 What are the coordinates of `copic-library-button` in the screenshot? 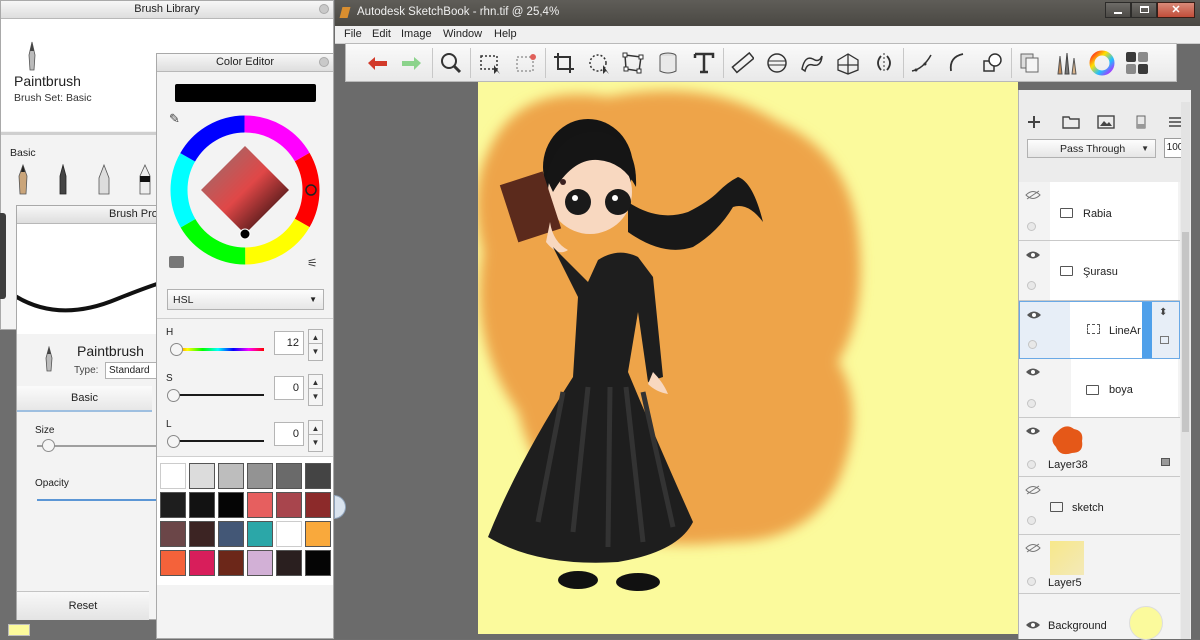 It's located at (1137, 63).